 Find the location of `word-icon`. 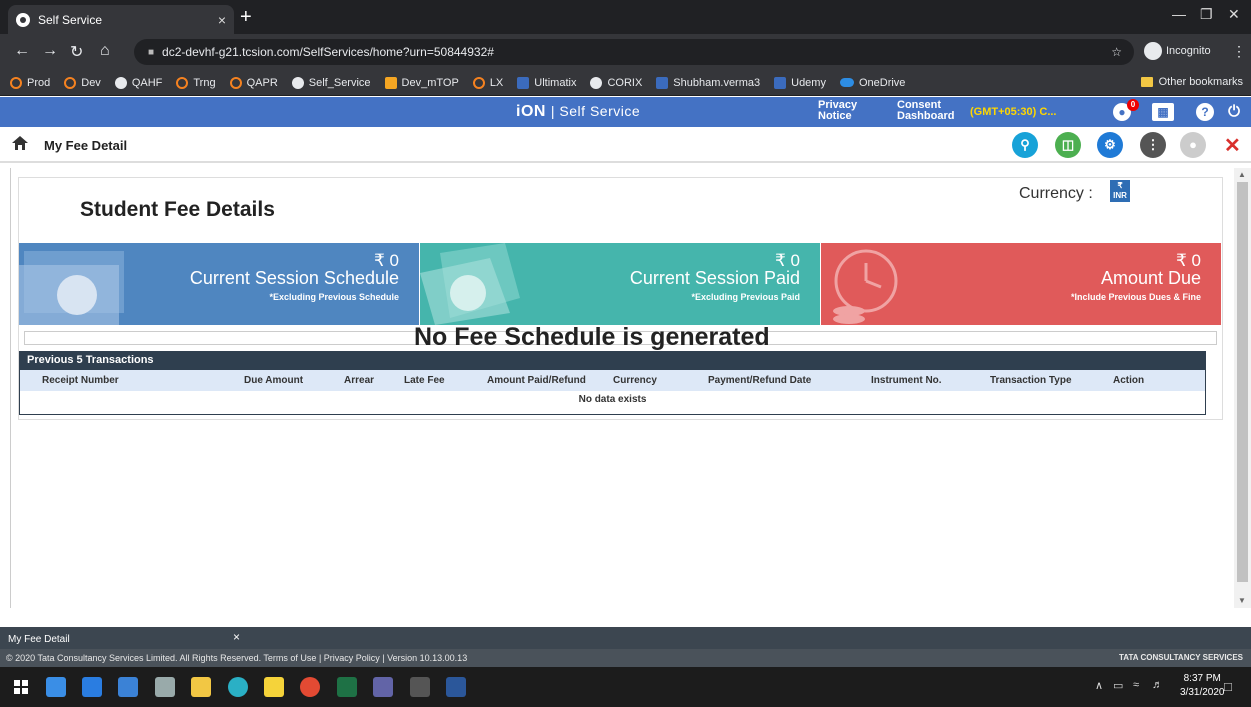

word-icon is located at coordinates (456, 687).